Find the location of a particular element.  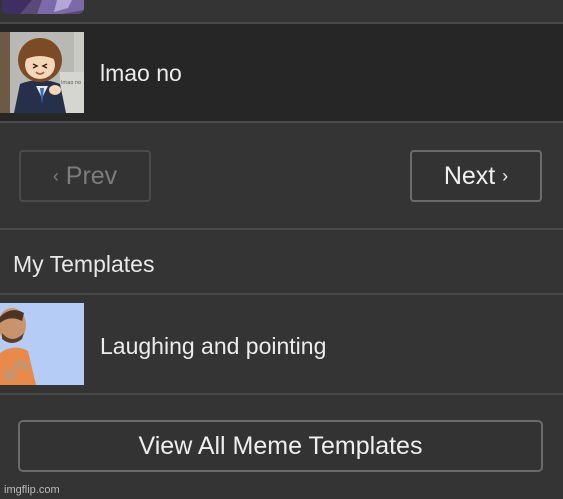

purple-thumbnail is located at coordinates (43, 7).